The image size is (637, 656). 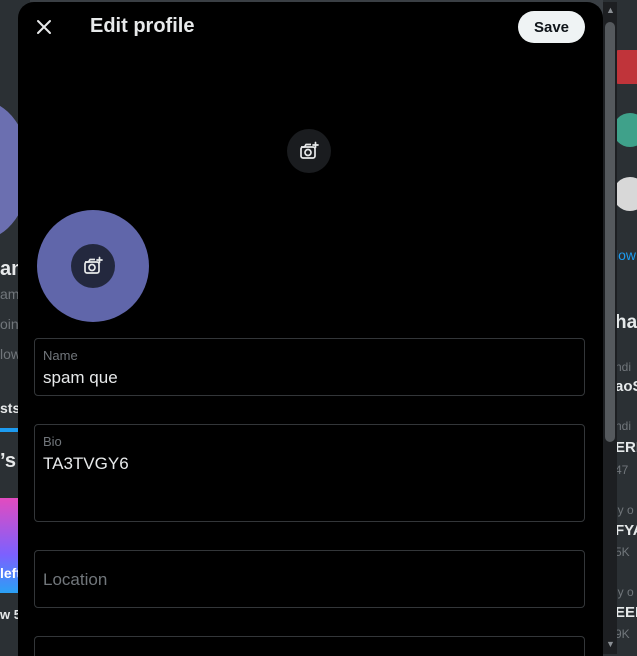 I want to click on background-trend-count: 5K, so click(x=622, y=552).